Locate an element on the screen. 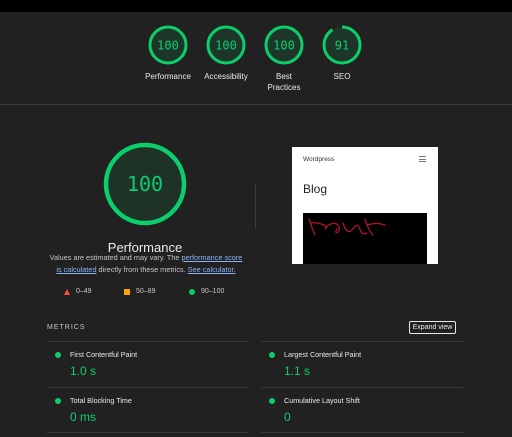 This screenshot has width=512, height=437. gauge-accessibility: 100 Accessibility is located at coordinates (226, 53).